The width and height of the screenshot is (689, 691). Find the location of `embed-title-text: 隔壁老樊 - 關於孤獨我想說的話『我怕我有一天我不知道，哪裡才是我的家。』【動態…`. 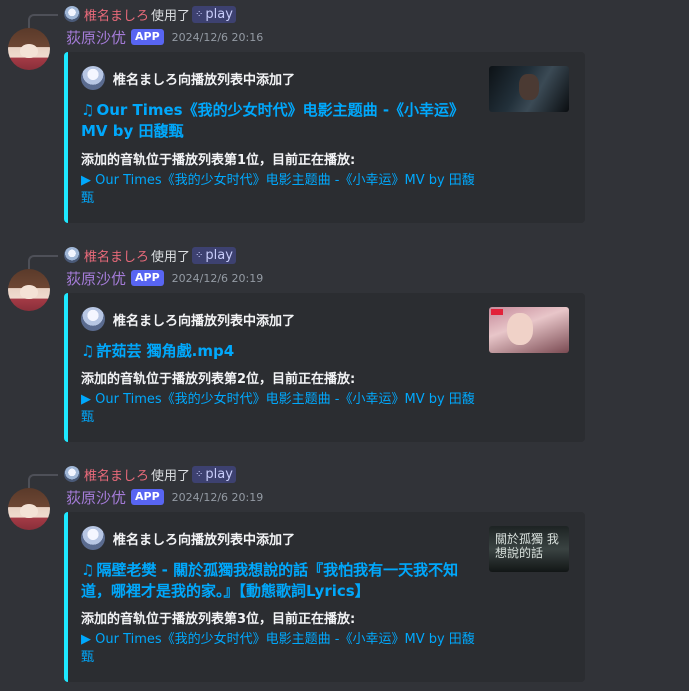

embed-title-text: 隔壁老樊 - 關於孤獨我想說的話『我怕我有一天我不知道，哪裡才是我的家。』【動態… is located at coordinates (269, 580).